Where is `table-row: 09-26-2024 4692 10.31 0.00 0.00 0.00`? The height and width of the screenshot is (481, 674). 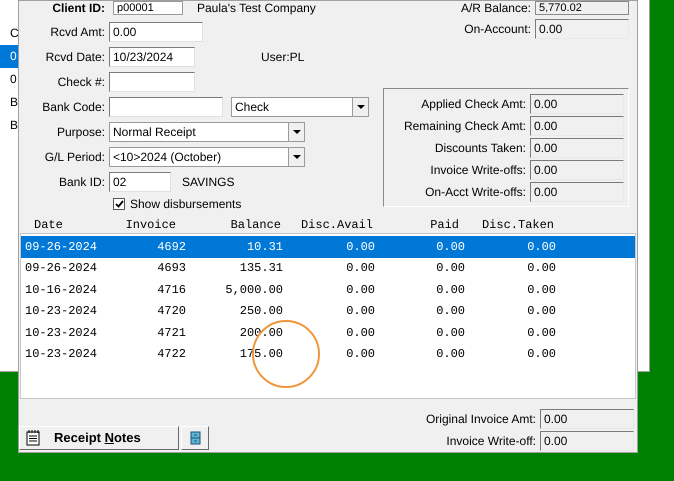 table-row: 09-26-2024 4692 10.31 0.00 0.00 0.00 is located at coordinates (328, 247).